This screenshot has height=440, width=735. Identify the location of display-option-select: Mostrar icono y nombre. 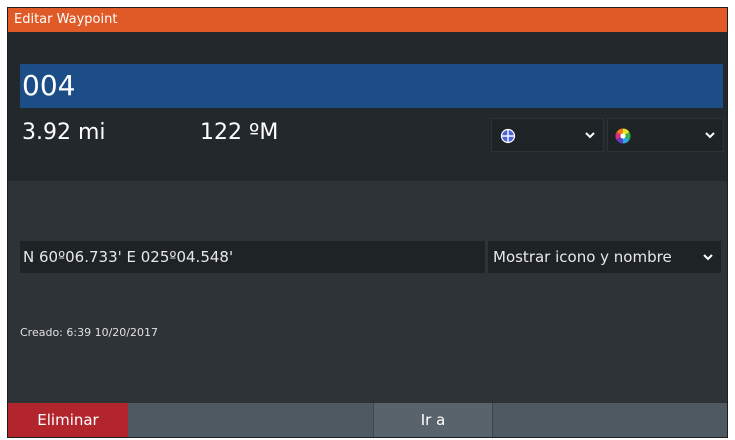
(604, 257).